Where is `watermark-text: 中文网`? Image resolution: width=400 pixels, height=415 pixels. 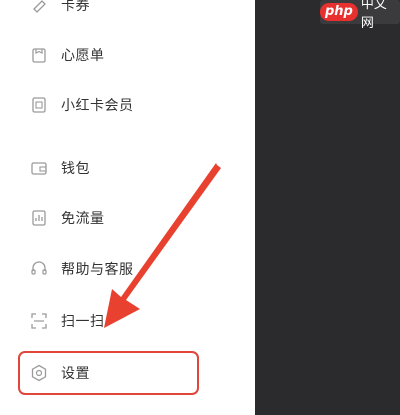
watermark-text: 中文网 is located at coordinates (373, 15).